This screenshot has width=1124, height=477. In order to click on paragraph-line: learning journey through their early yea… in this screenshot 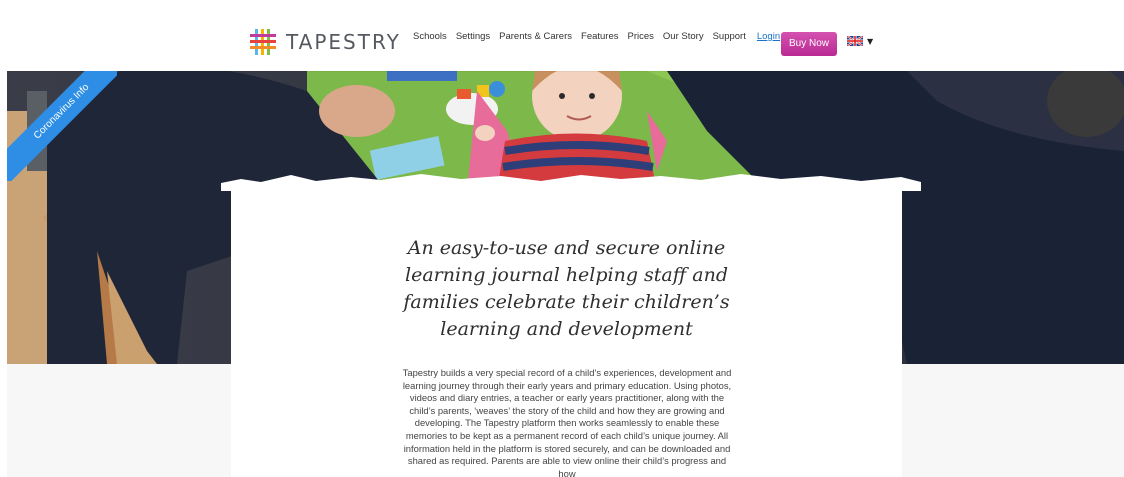, I will do `click(567, 385)`.